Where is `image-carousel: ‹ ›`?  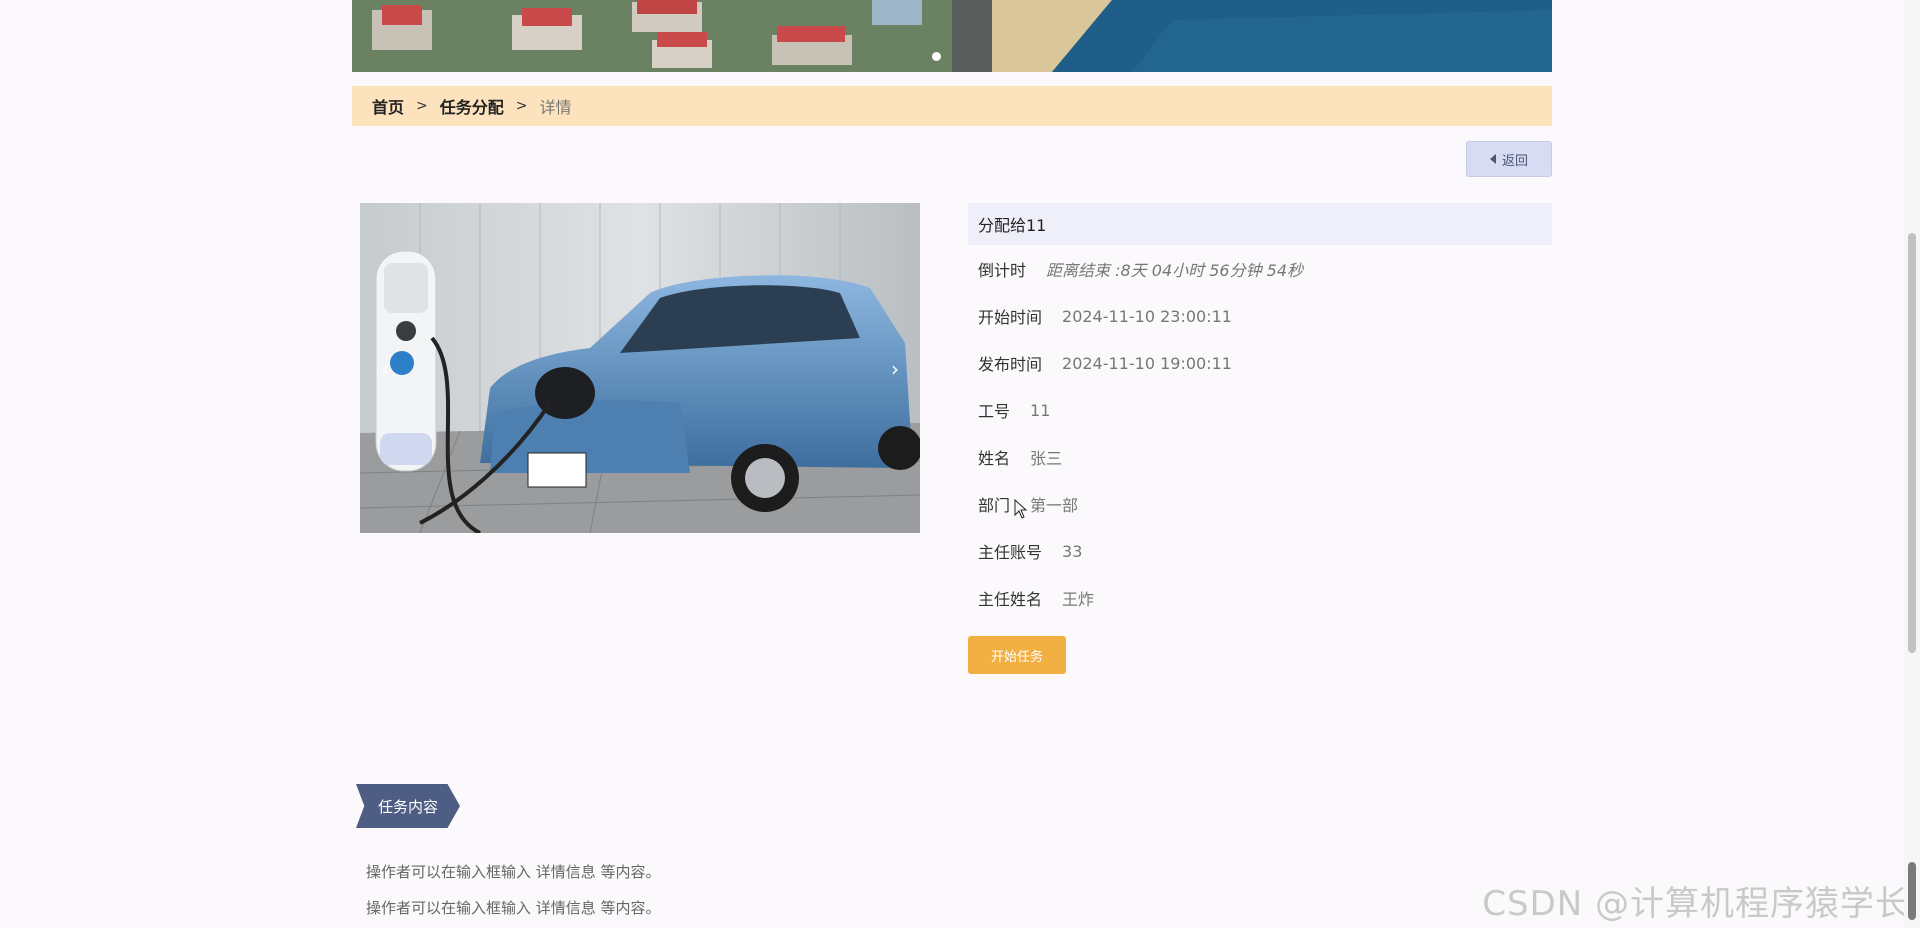 image-carousel: ‹ › is located at coordinates (640, 368).